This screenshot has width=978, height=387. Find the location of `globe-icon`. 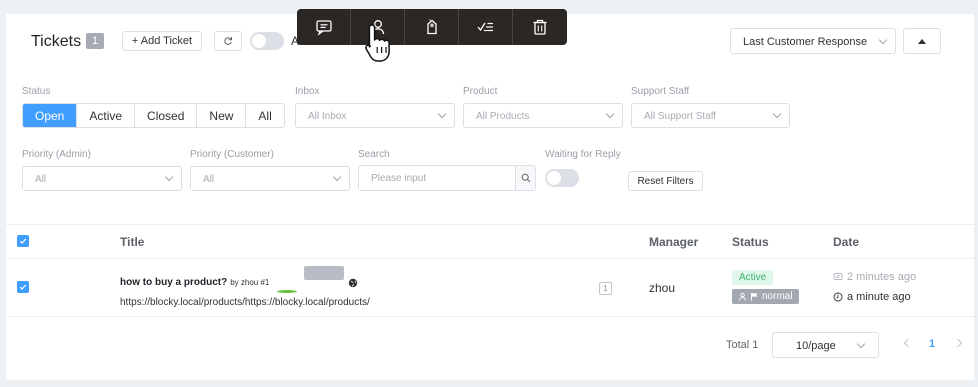

globe-icon is located at coordinates (353, 283).